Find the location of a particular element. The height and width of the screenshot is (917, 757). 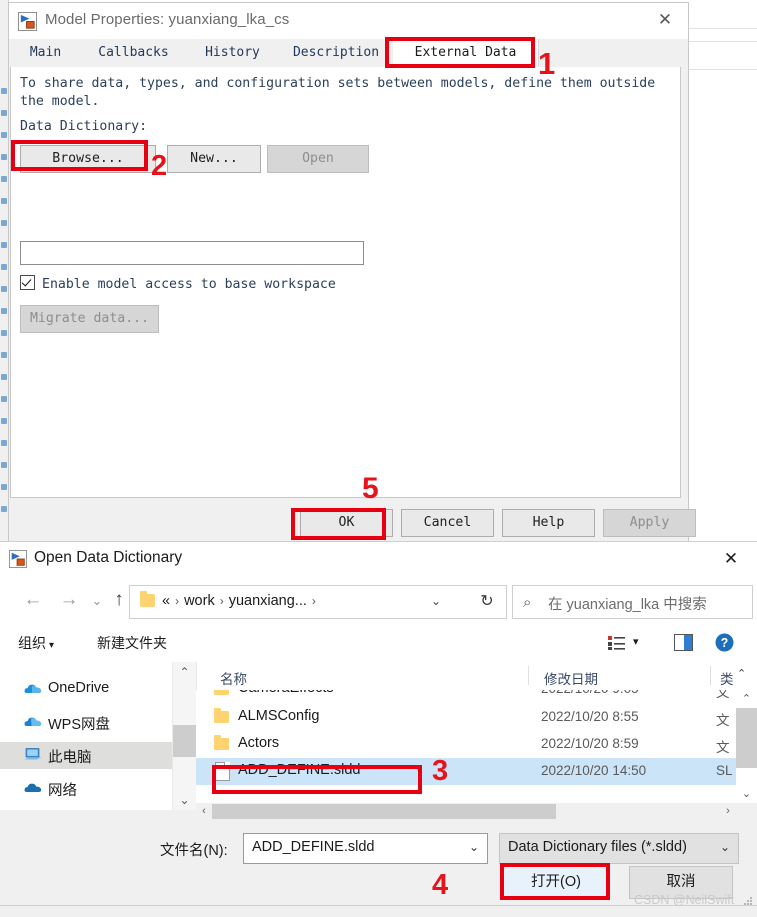

filename-value: ADD_DEFINE.sldd is located at coordinates (313, 847).